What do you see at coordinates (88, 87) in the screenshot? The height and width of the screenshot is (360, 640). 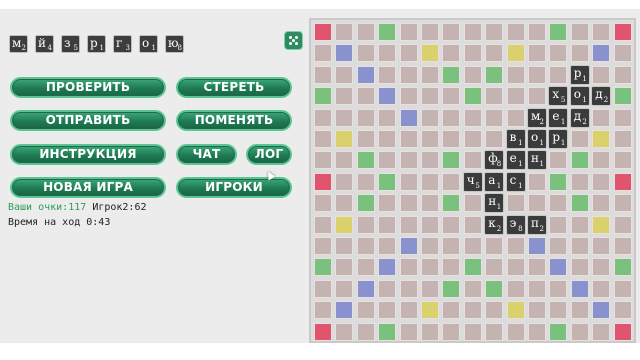 I see `check-button: ПРОВЕРИТЬ` at bounding box center [88, 87].